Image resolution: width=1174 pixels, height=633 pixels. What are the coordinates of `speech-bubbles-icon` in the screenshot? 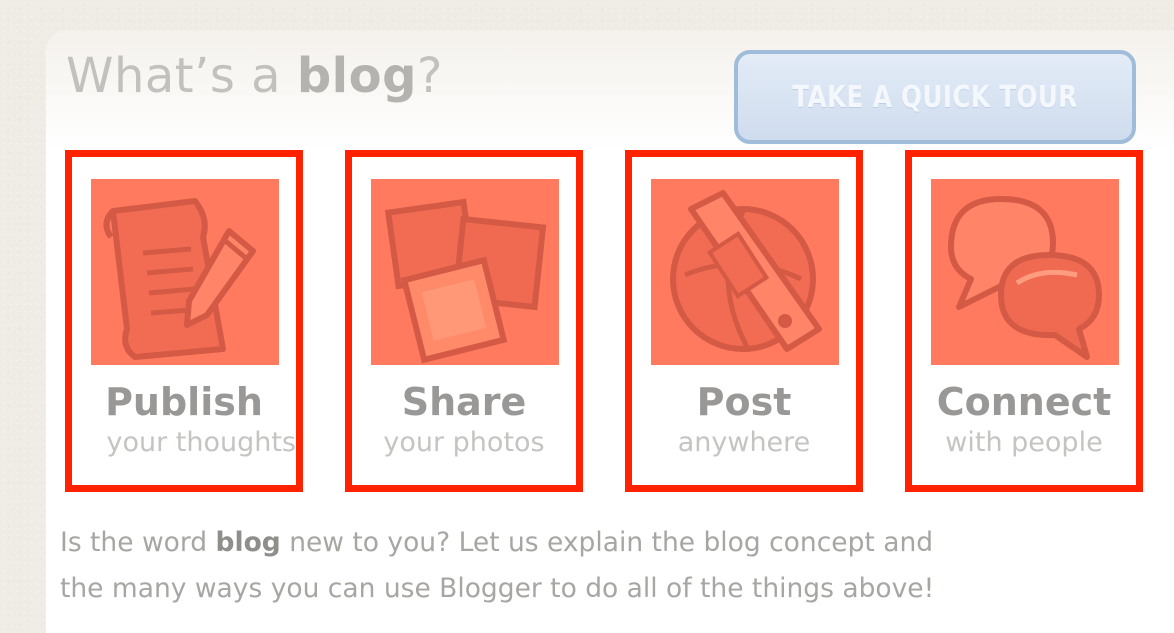 It's located at (1025, 272).